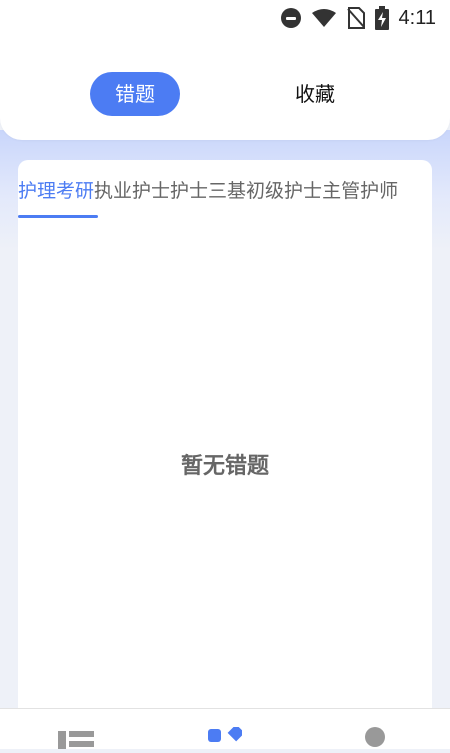 This screenshot has height=753, width=450. What do you see at coordinates (355, 18) in the screenshot?
I see `no-sim-icon` at bounding box center [355, 18].